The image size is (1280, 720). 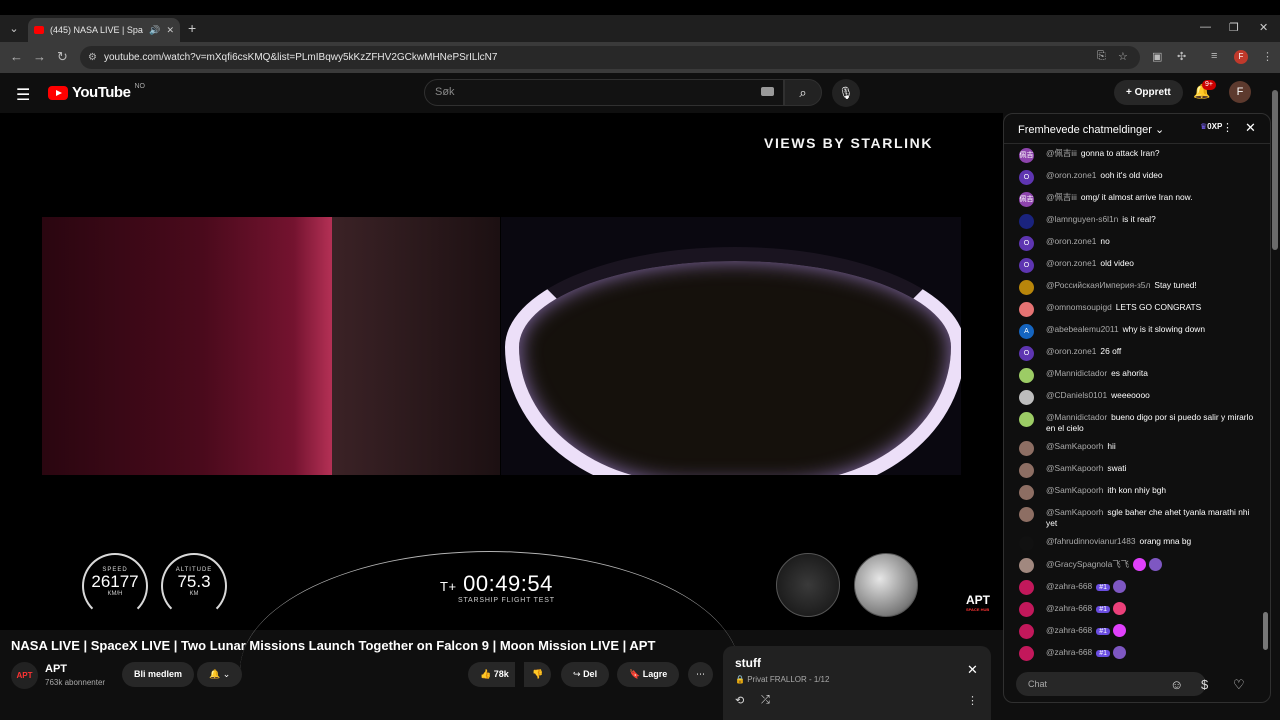 What do you see at coordinates (972, 670) in the screenshot?
I see `playlist-close-icon: ✕` at bounding box center [972, 670].